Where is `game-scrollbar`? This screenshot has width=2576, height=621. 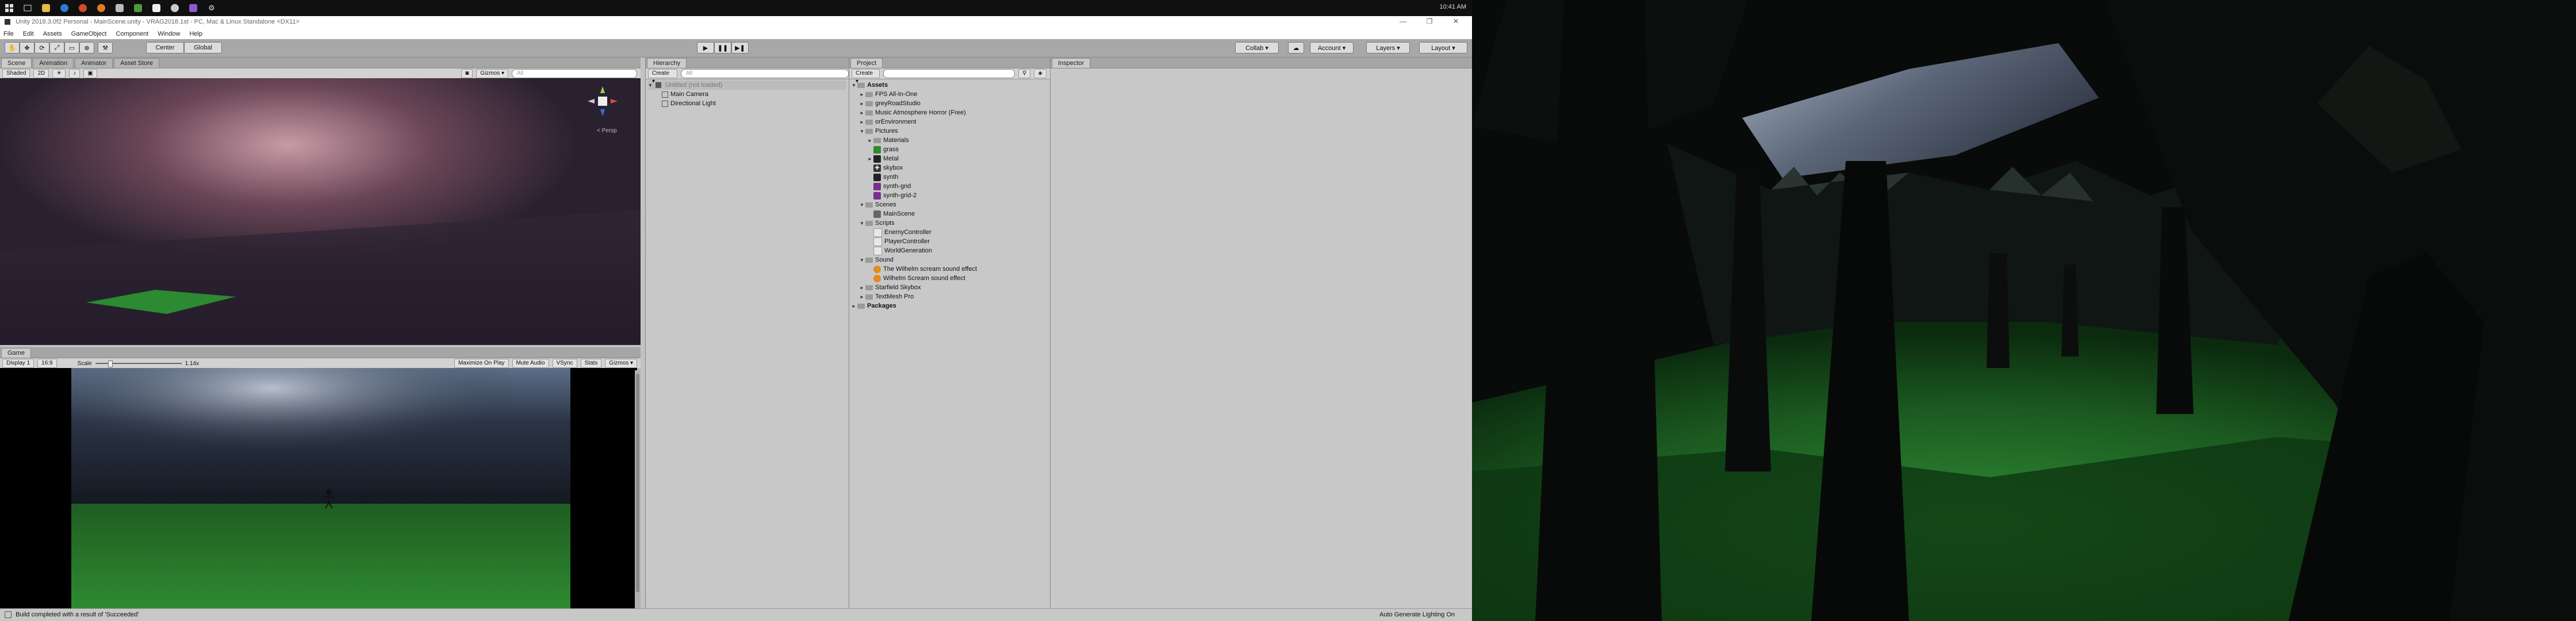 game-scrollbar is located at coordinates (638, 489).